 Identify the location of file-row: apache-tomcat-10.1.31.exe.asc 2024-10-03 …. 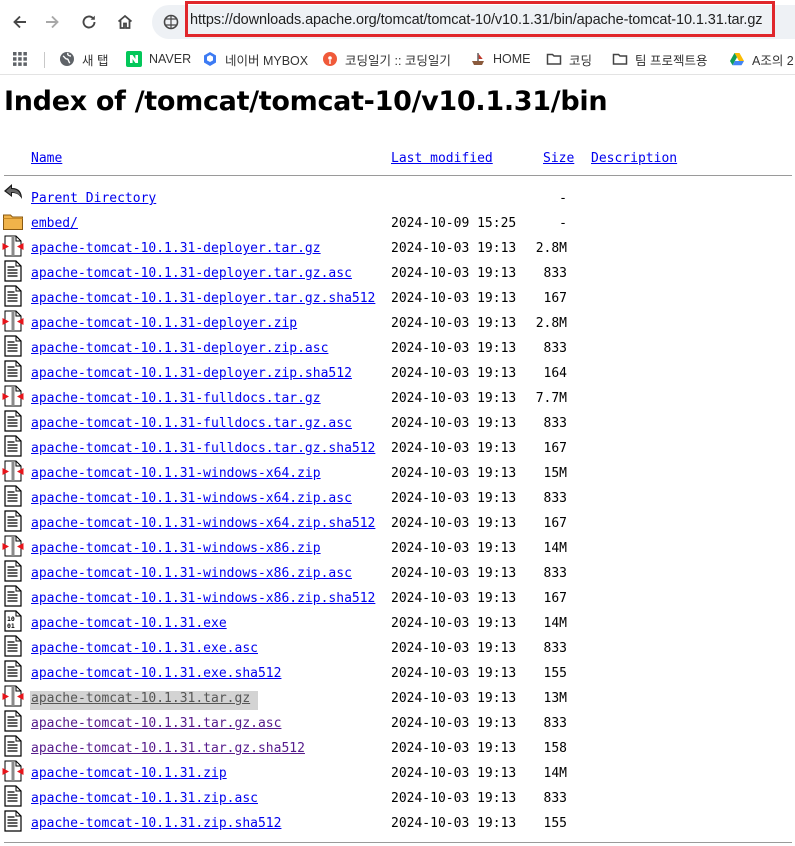
(397, 647).